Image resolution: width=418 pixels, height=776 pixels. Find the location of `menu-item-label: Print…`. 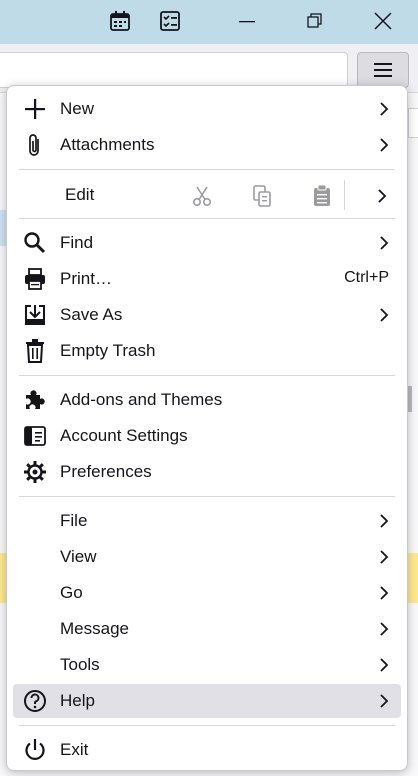

menu-item-label: Print… is located at coordinates (86, 278).